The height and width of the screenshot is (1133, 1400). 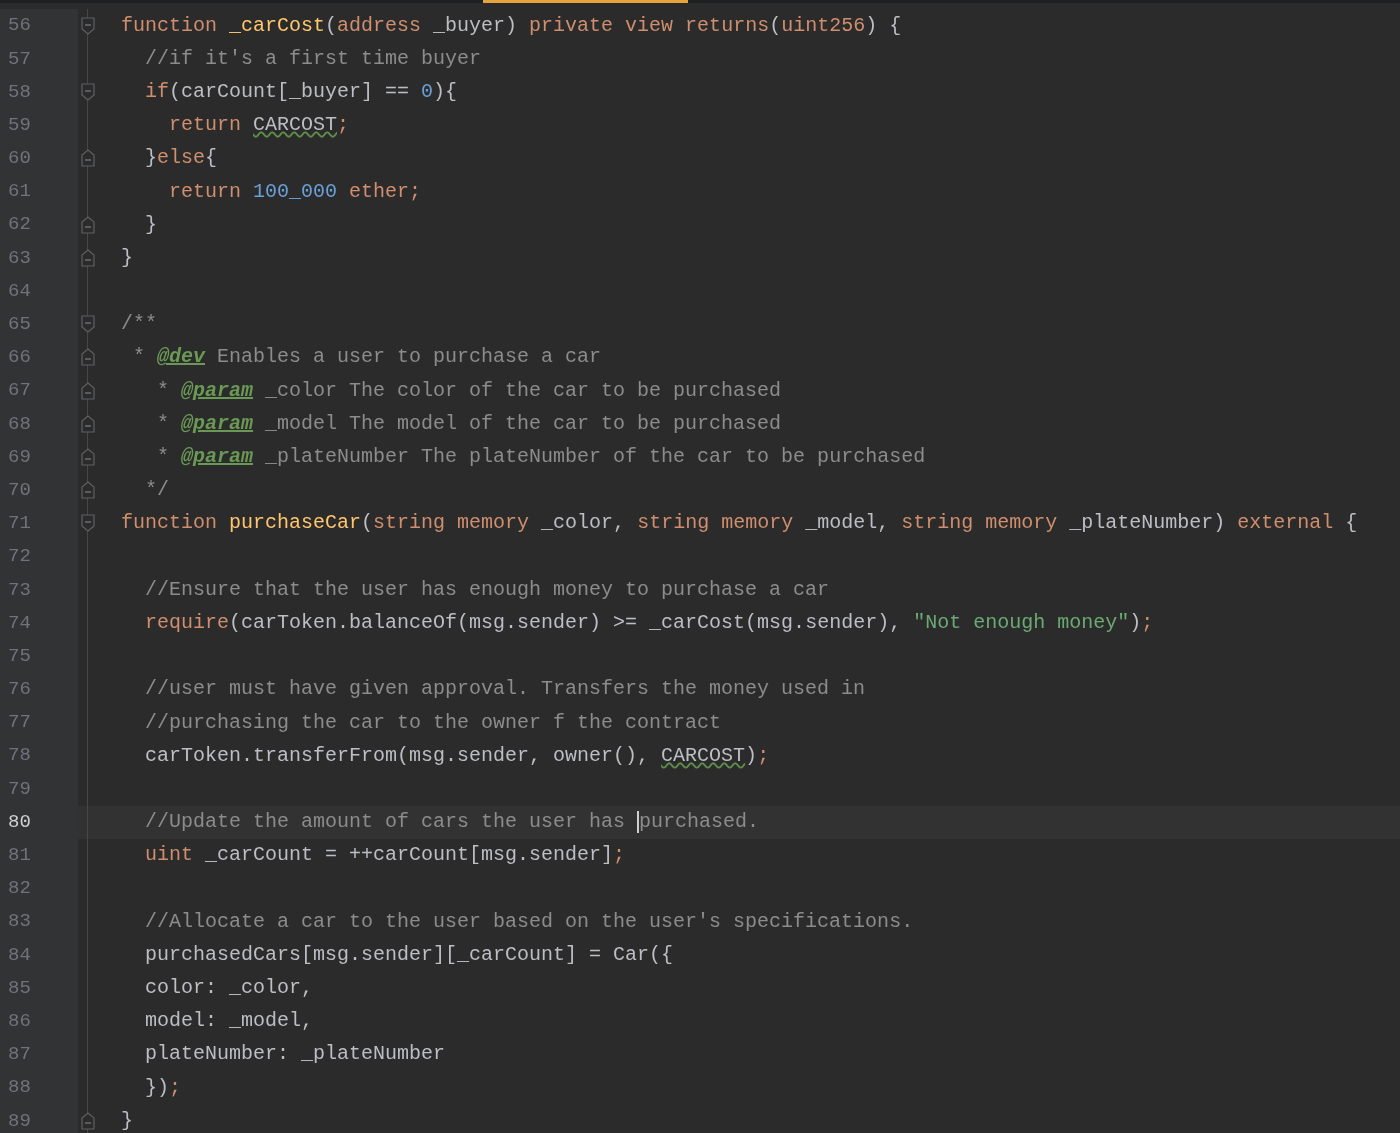 What do you see at coordinates (19, 723) in the screenshot?
I see `line-number: 77` at bounding box center [19, 723].